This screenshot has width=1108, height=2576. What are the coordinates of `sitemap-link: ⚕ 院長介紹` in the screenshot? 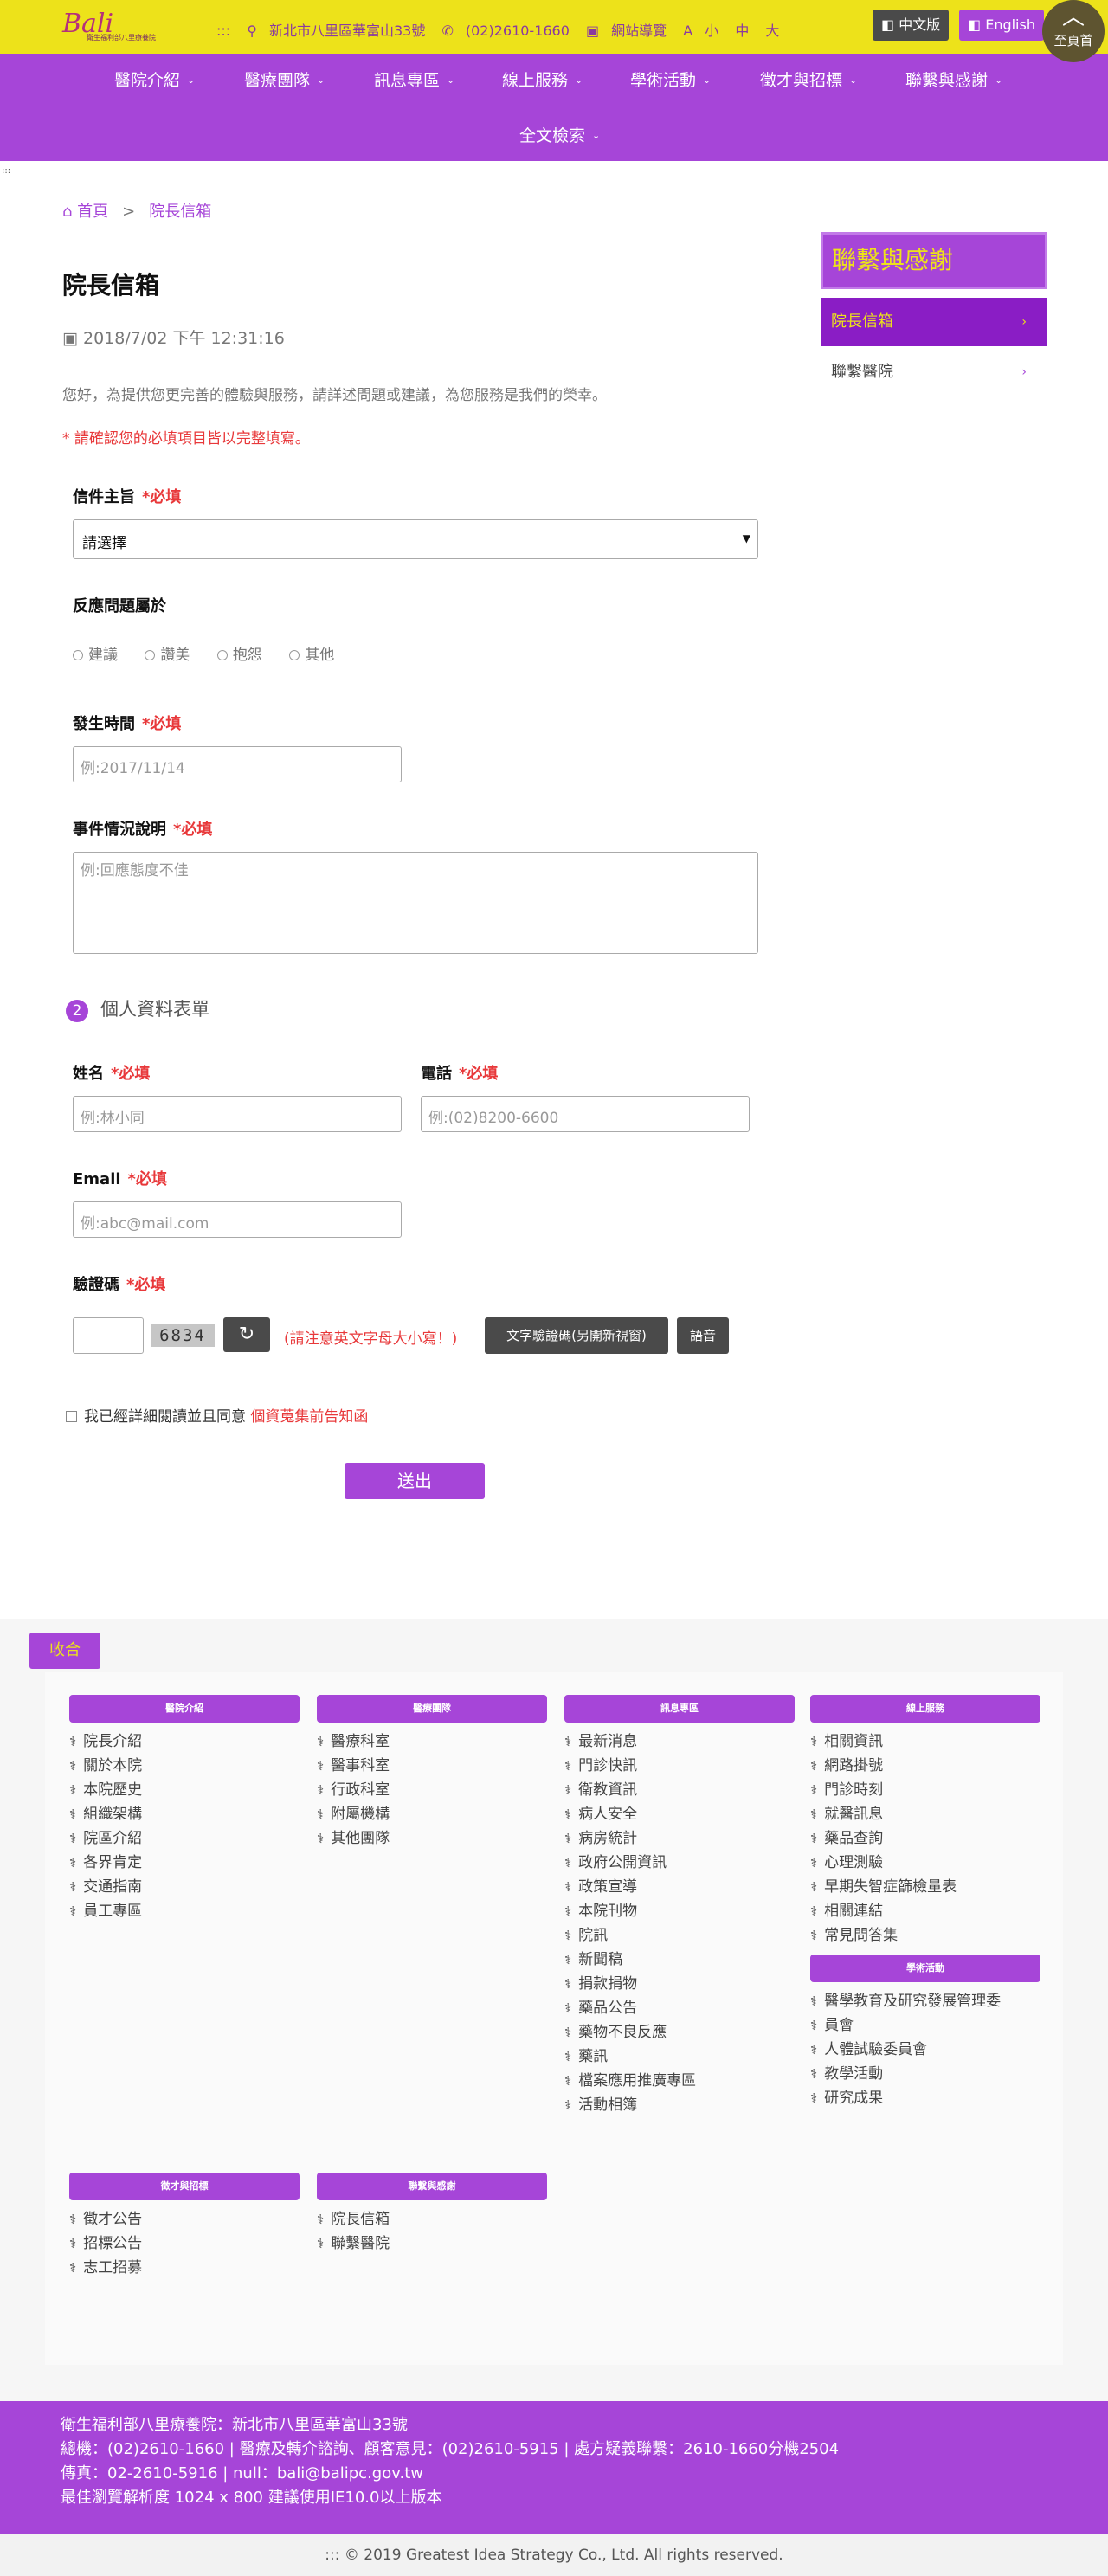 It's located at (105, 1741).